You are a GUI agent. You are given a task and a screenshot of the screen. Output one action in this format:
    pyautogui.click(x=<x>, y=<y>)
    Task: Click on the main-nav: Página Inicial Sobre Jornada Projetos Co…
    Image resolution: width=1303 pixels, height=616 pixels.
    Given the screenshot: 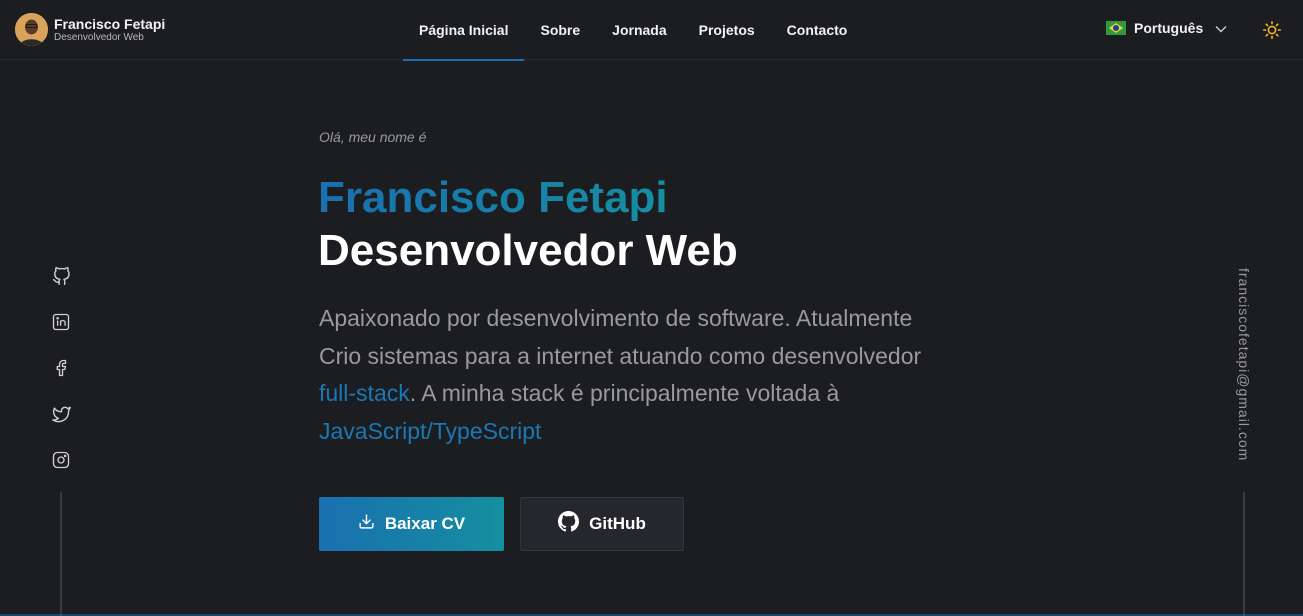 What is the action you would take?
    pyautogui.click(x=633, y=30)
    